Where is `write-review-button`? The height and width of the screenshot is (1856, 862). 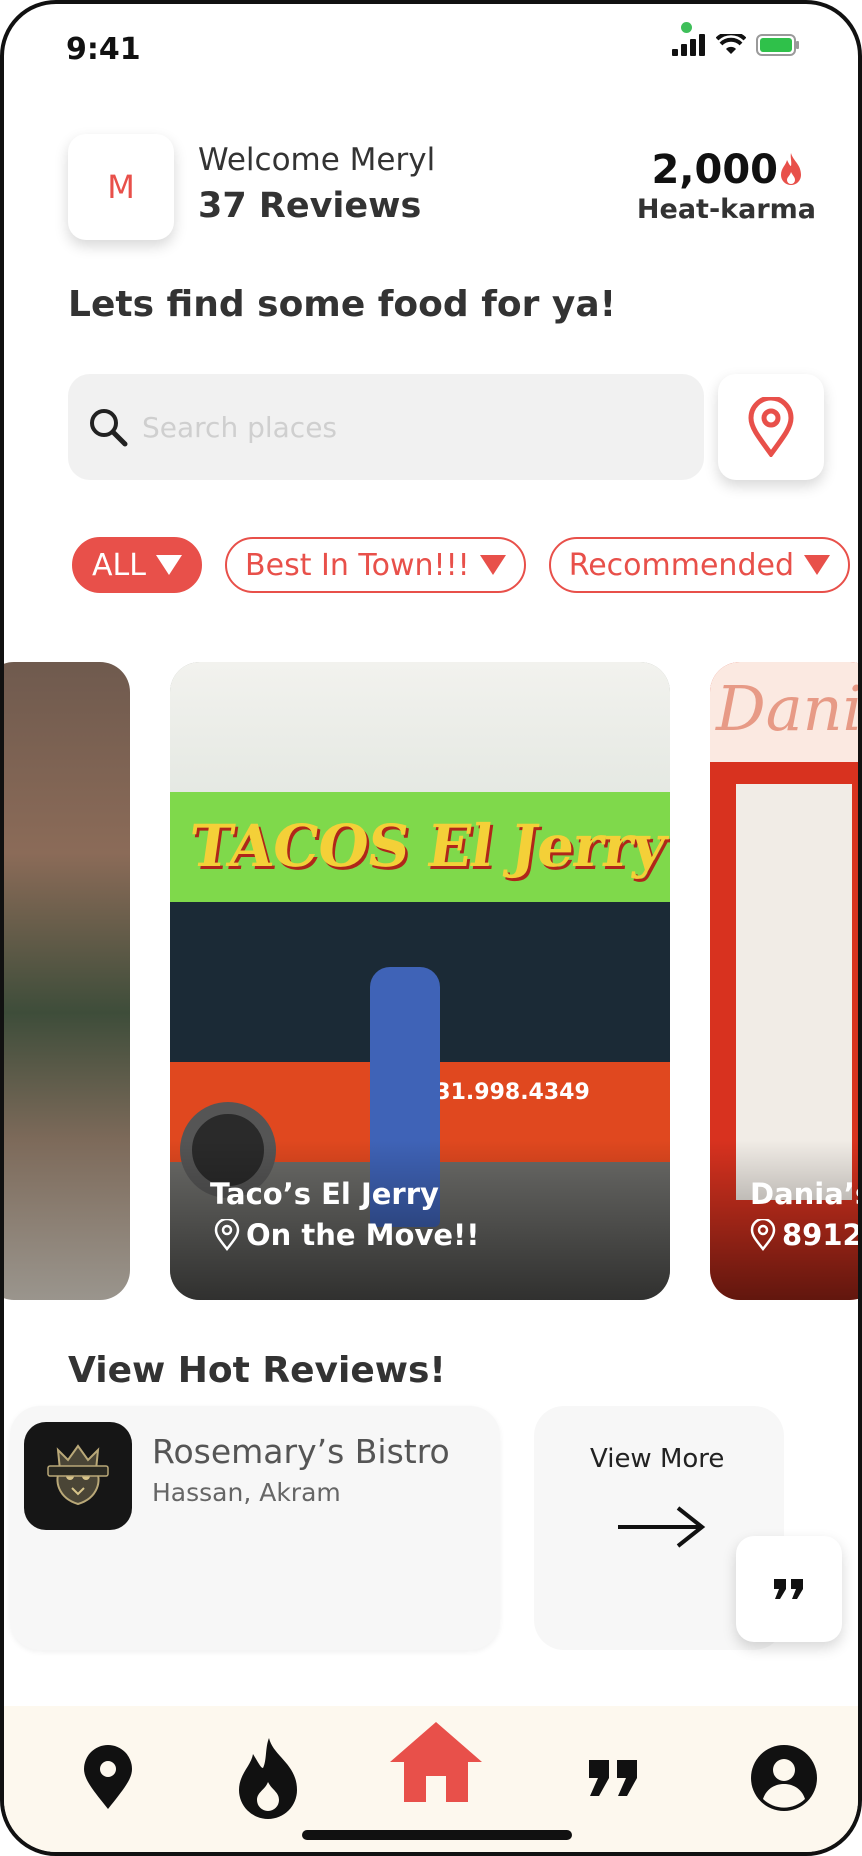
write-review-button is located at coordinates (789, 1589).